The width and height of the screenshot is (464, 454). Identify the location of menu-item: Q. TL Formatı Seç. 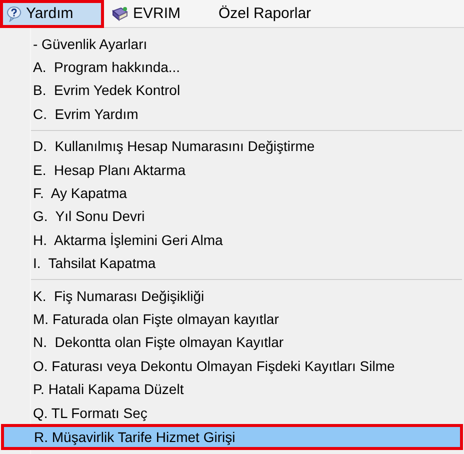
(232, 412).